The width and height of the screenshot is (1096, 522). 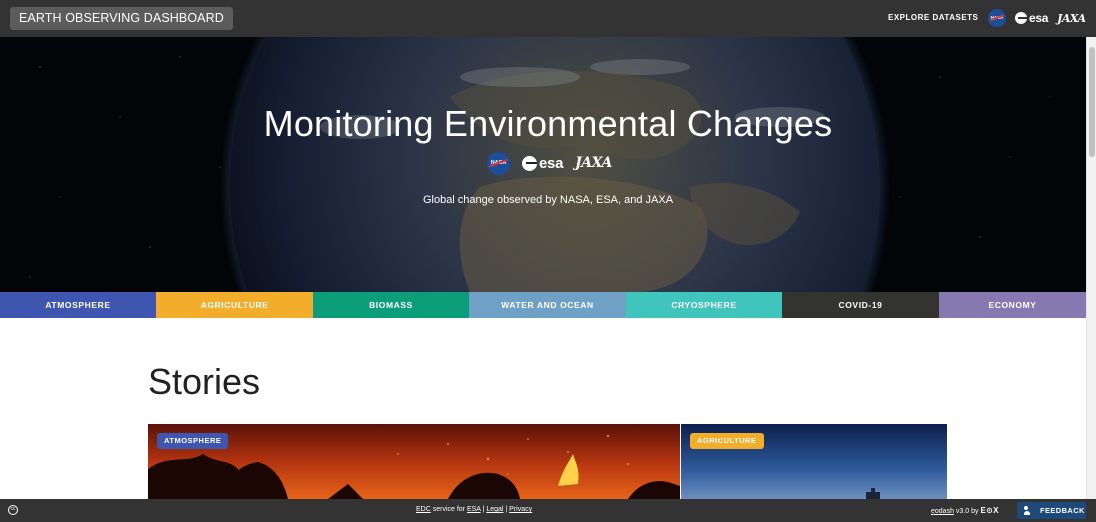 I want to click on scrollbar-thumb, so click(x=1092, y=102).